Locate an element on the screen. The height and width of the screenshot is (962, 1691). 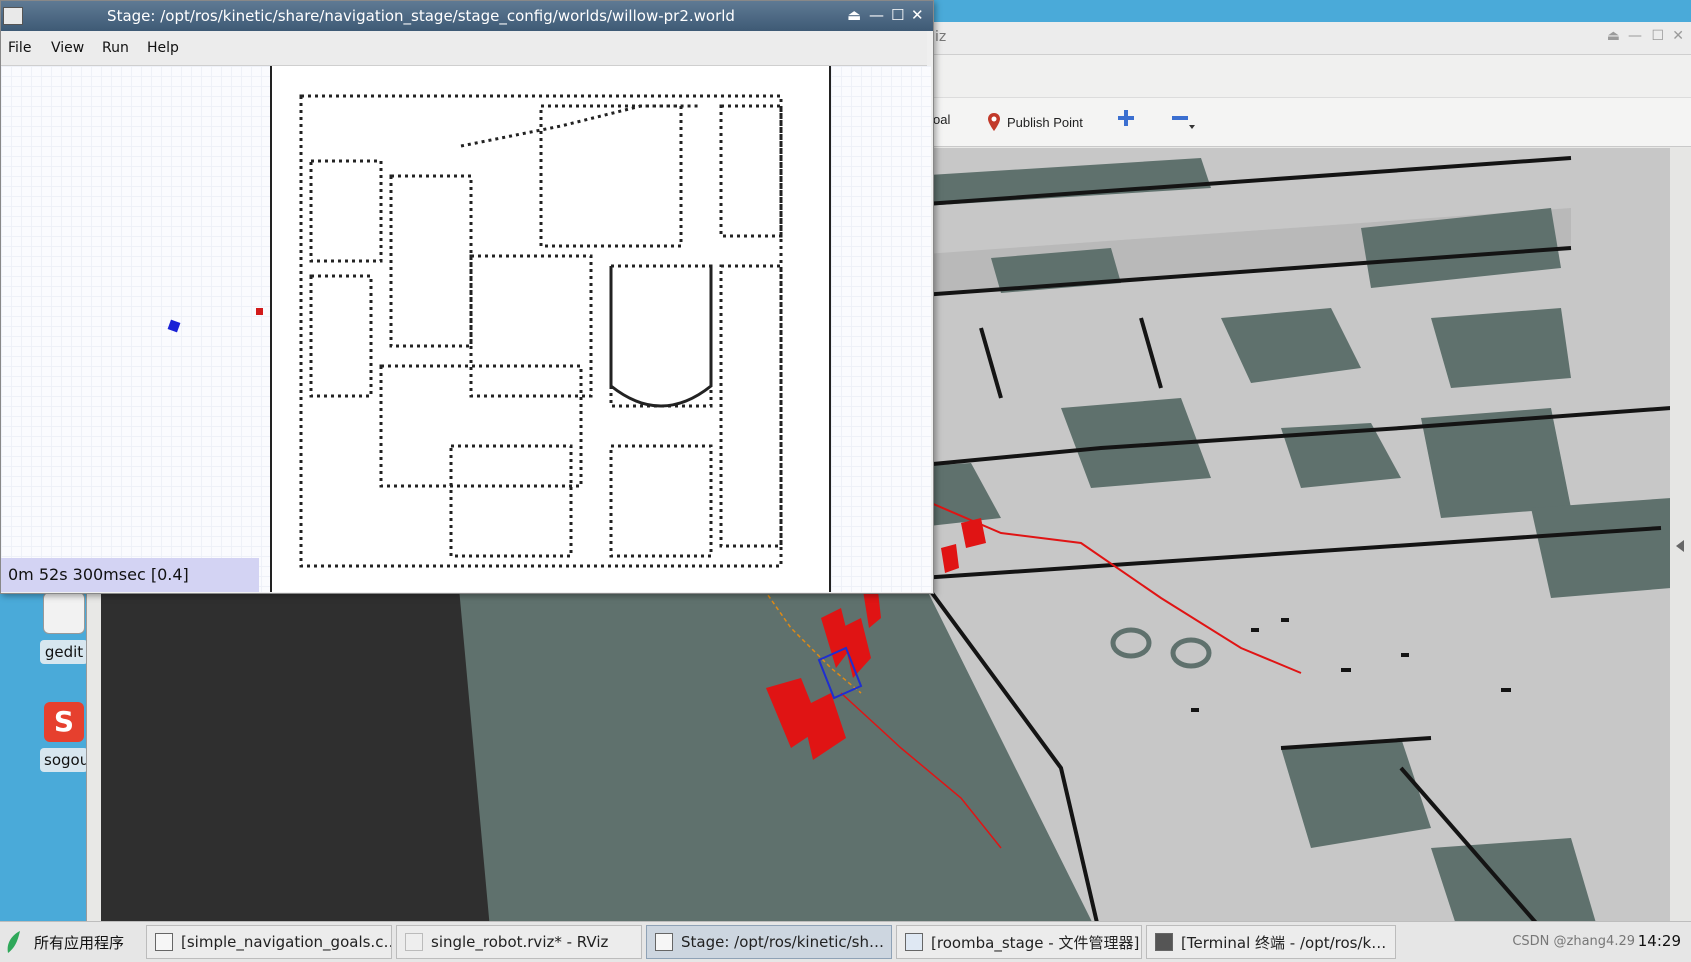
publish-point-label: Publish Point is located at coordinates (1045, 122).